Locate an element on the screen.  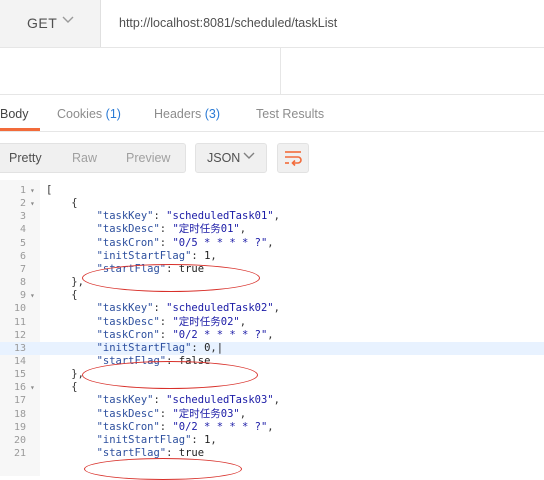
code-line: 5 "taskCron": "0/5 * * * * ?", is located at coordinates (272, 243).